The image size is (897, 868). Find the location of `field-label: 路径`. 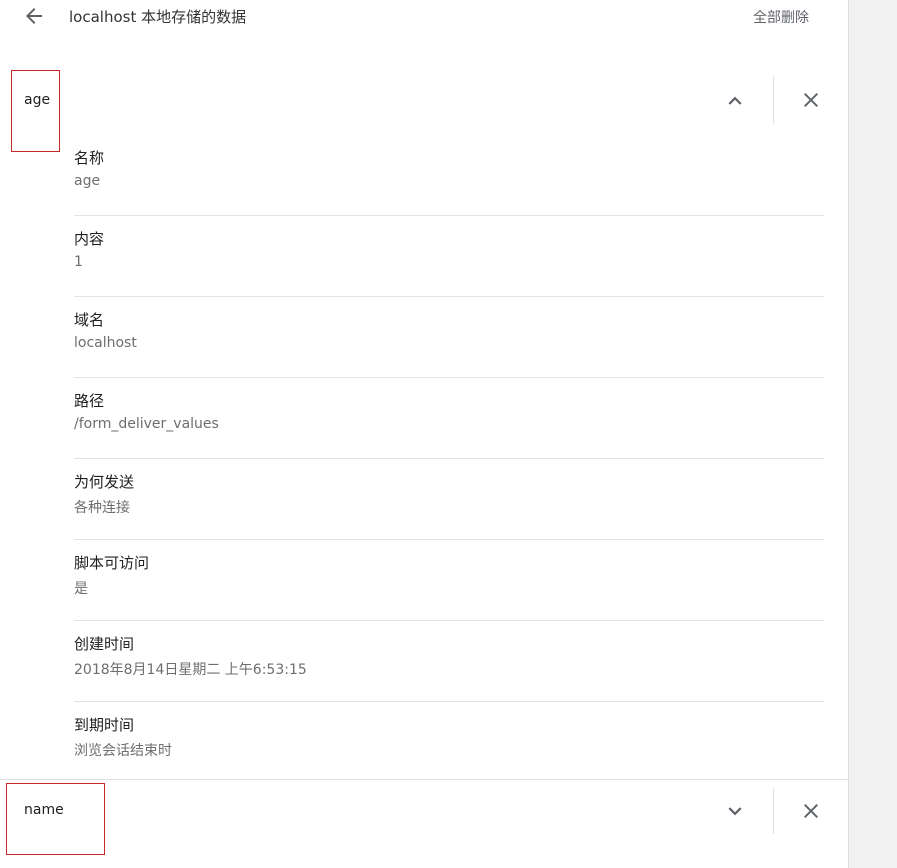

field-label: 路径 is located at coordinates (89, 401).